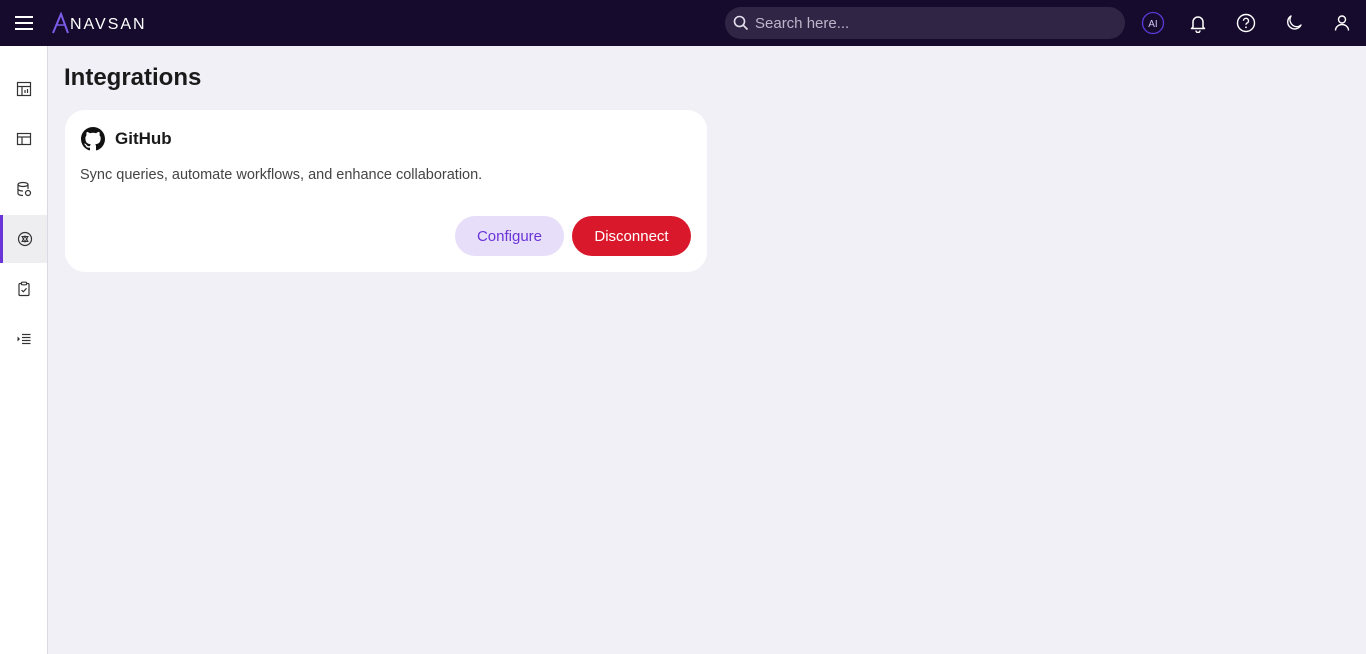 The height and width of the screenshot is (654, 1366). I want to click on top-bar: NAVSAN AI, so click(683, 23).